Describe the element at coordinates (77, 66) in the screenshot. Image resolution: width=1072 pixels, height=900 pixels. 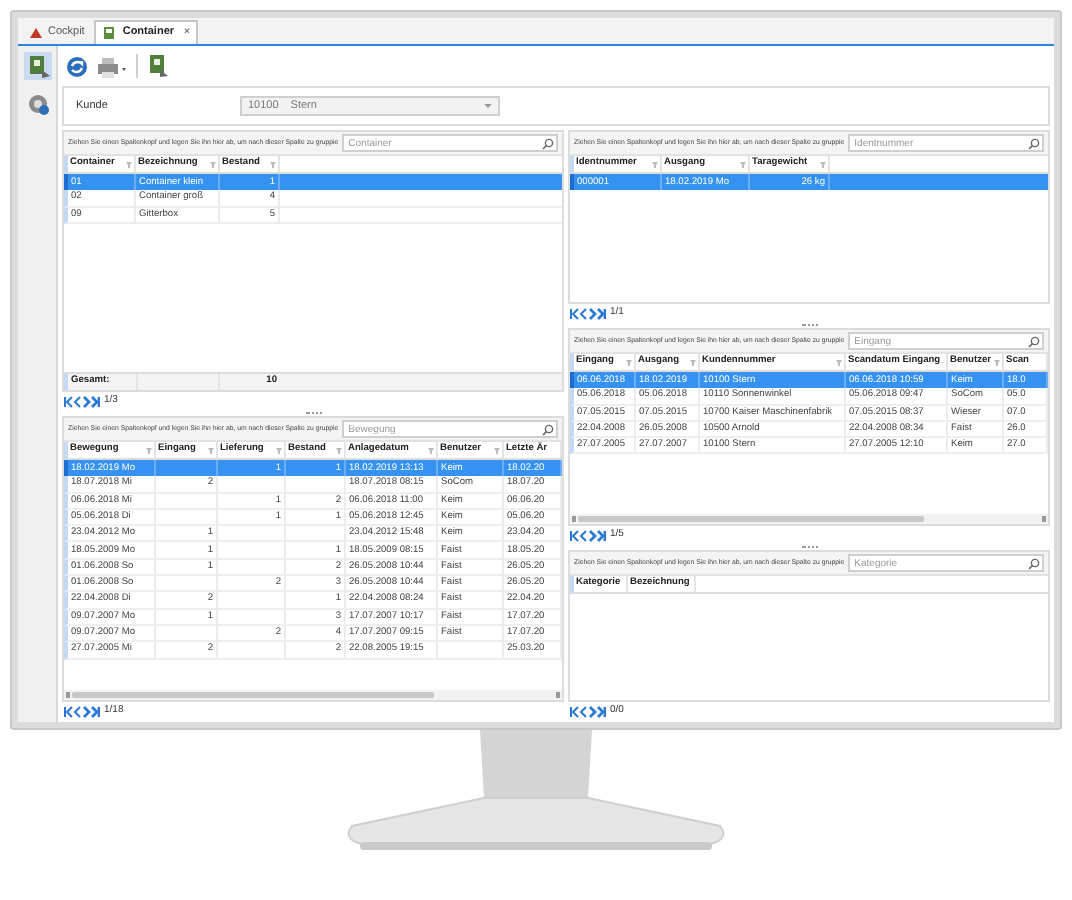
I see `refresh-icon` at that location.